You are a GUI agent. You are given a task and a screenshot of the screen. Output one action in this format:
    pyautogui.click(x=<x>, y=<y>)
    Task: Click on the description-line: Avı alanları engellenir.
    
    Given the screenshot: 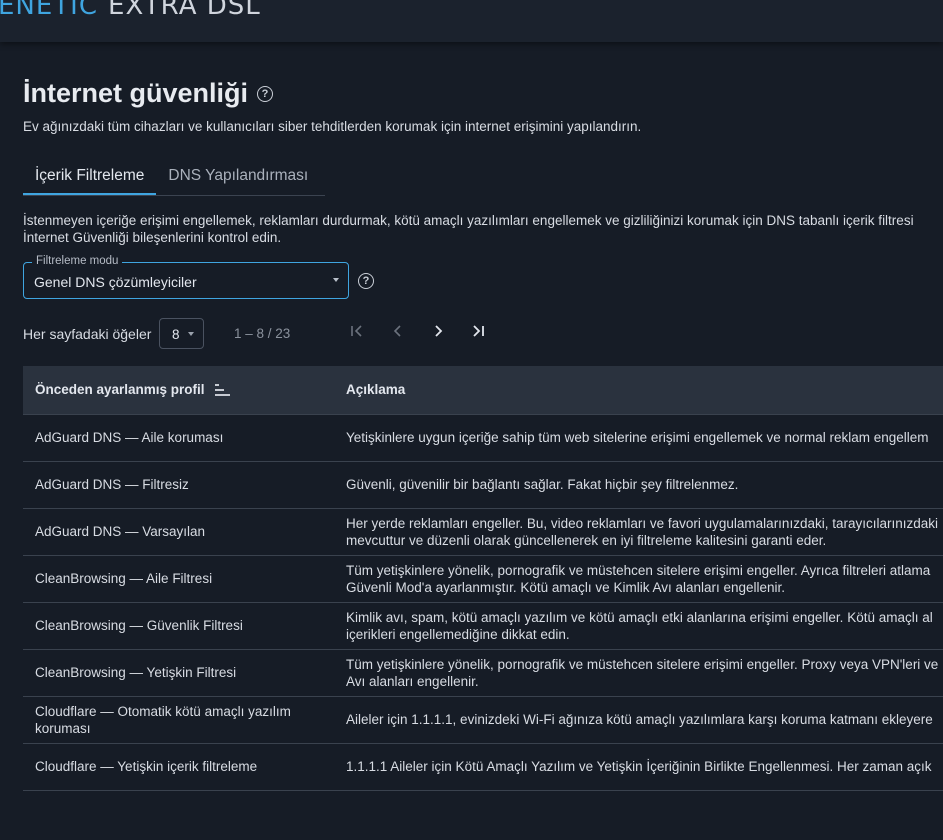 What is the action you would take?
    pyautogui.click(x=412, y=681)
    